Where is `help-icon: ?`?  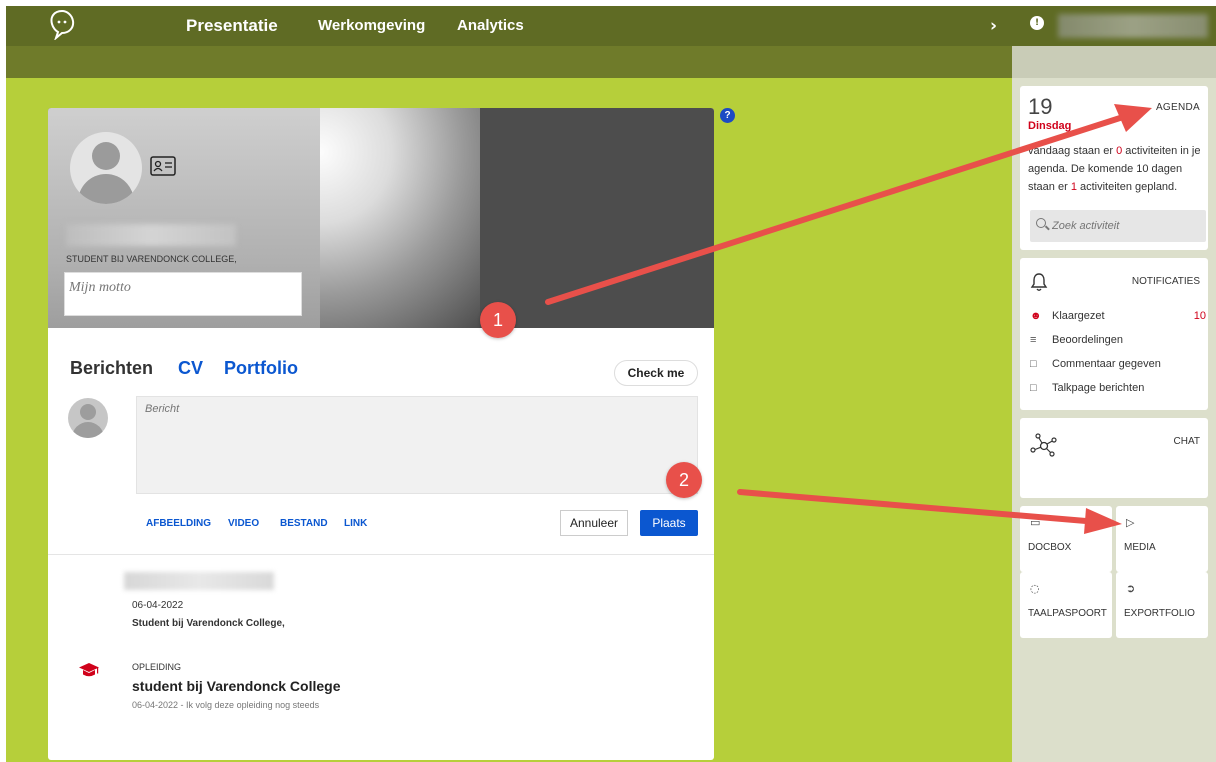
help-icon: ? is located at coordinates (727, 115).